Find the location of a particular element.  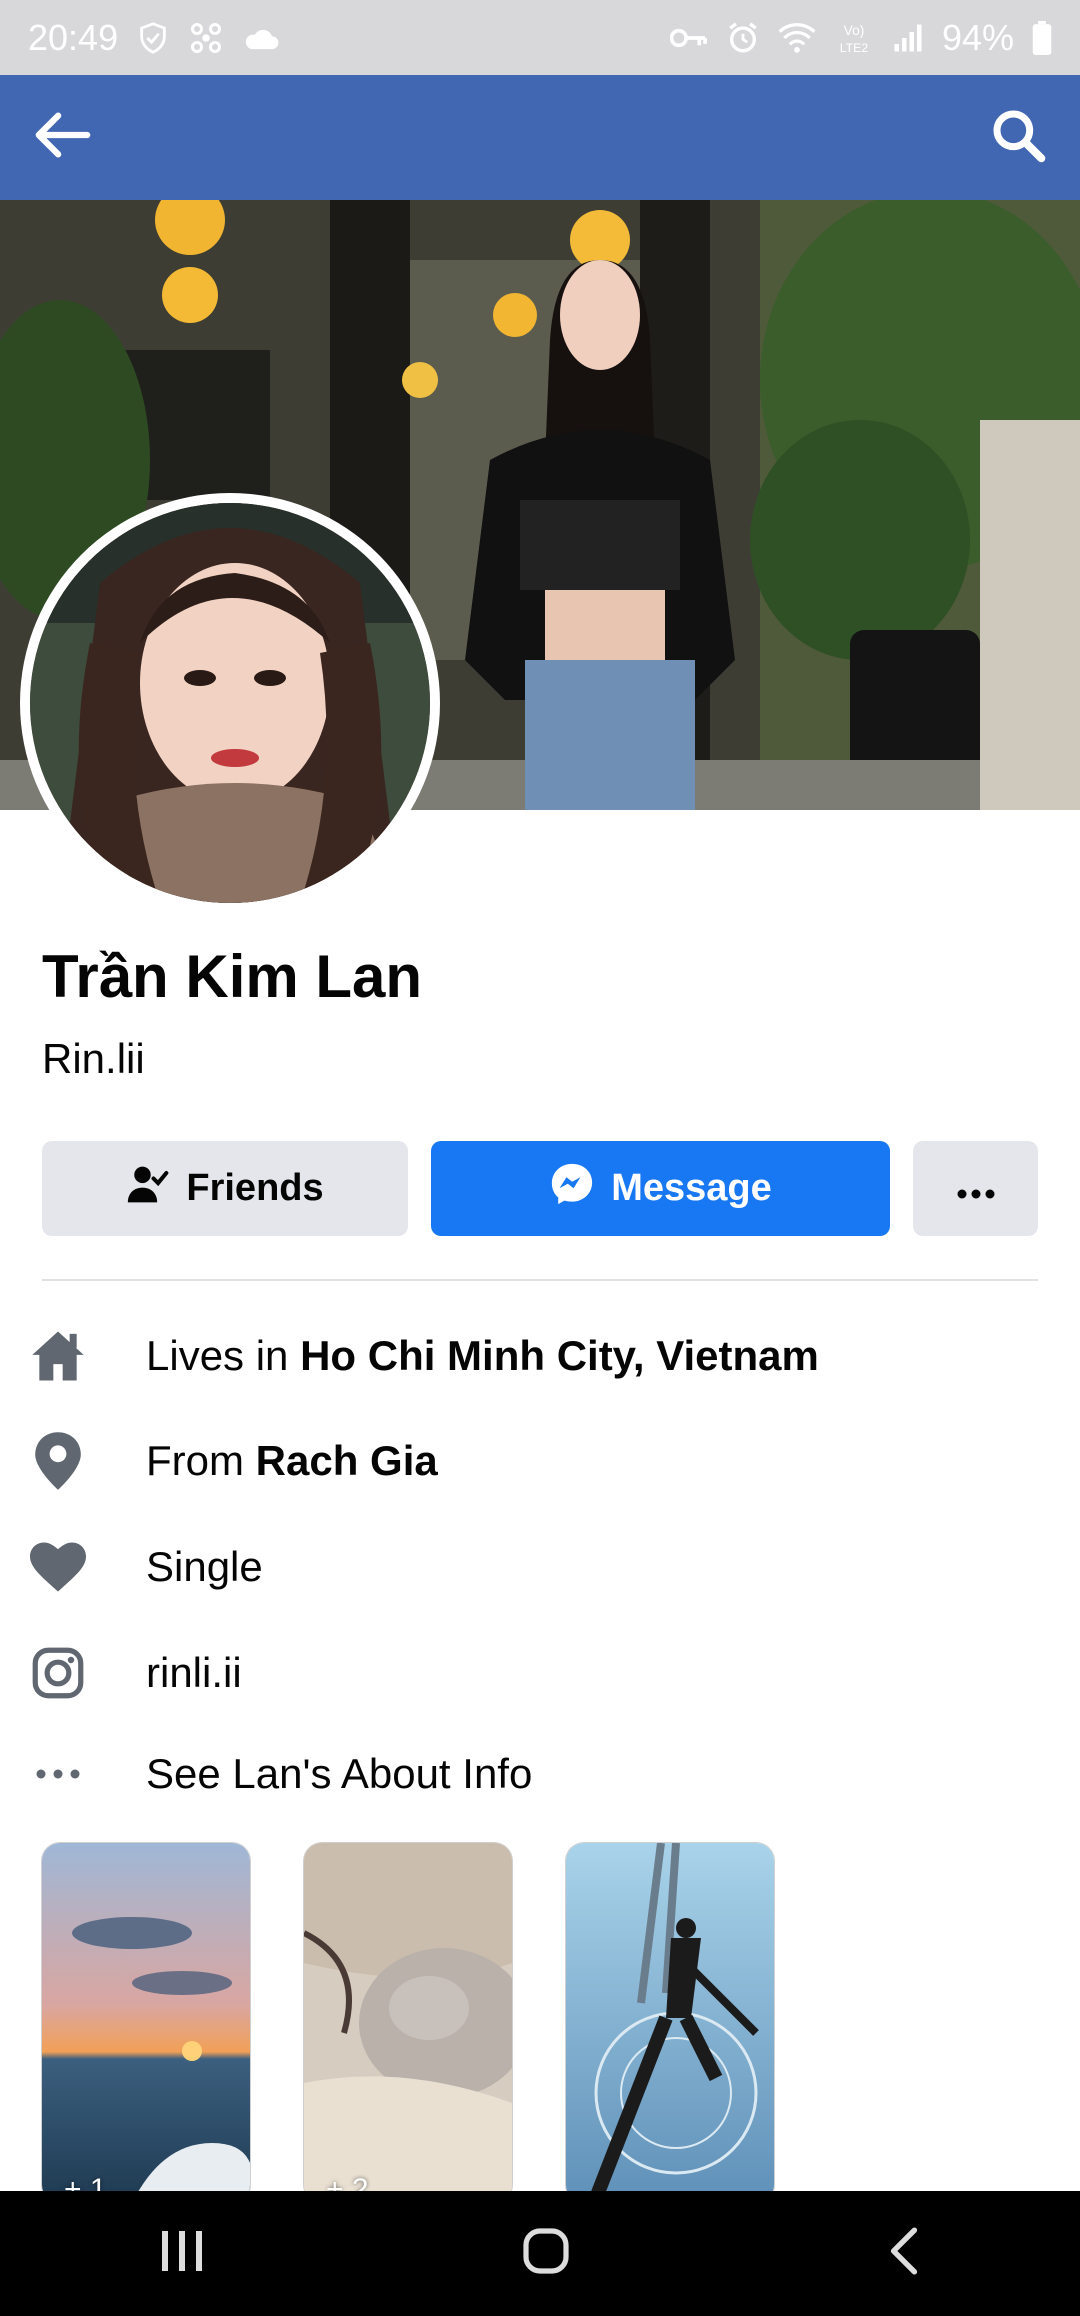

back-arrow-icon is located at coordinates (63, 137).